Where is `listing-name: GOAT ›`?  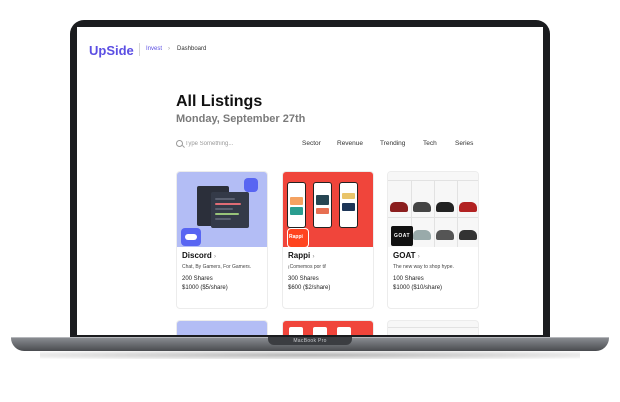
listing-name: GOAT › is located at coordinates (406, 255).